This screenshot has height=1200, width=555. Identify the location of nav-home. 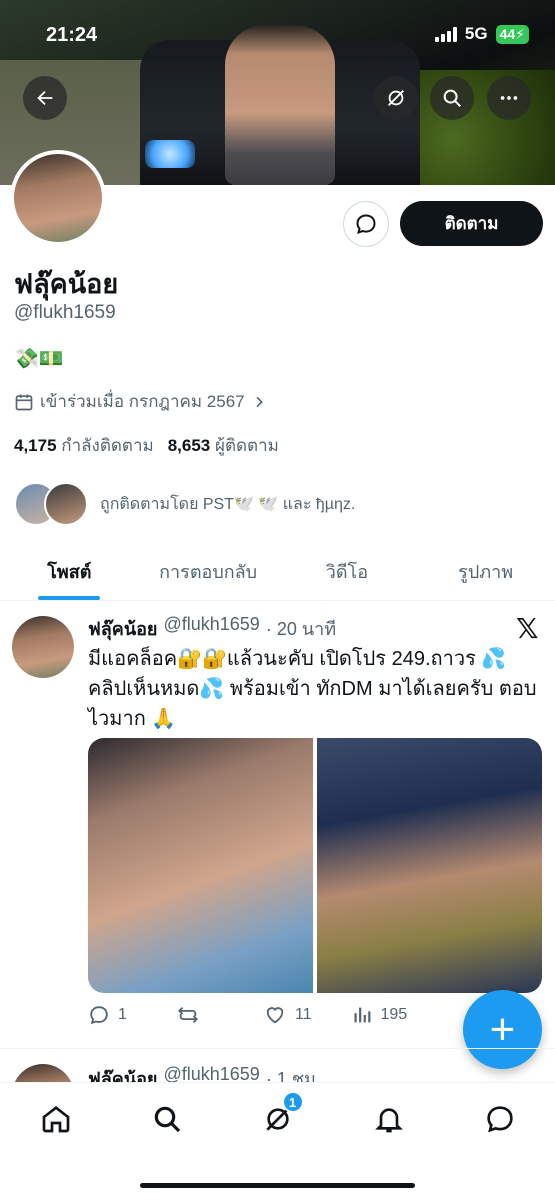
(56, 1119).